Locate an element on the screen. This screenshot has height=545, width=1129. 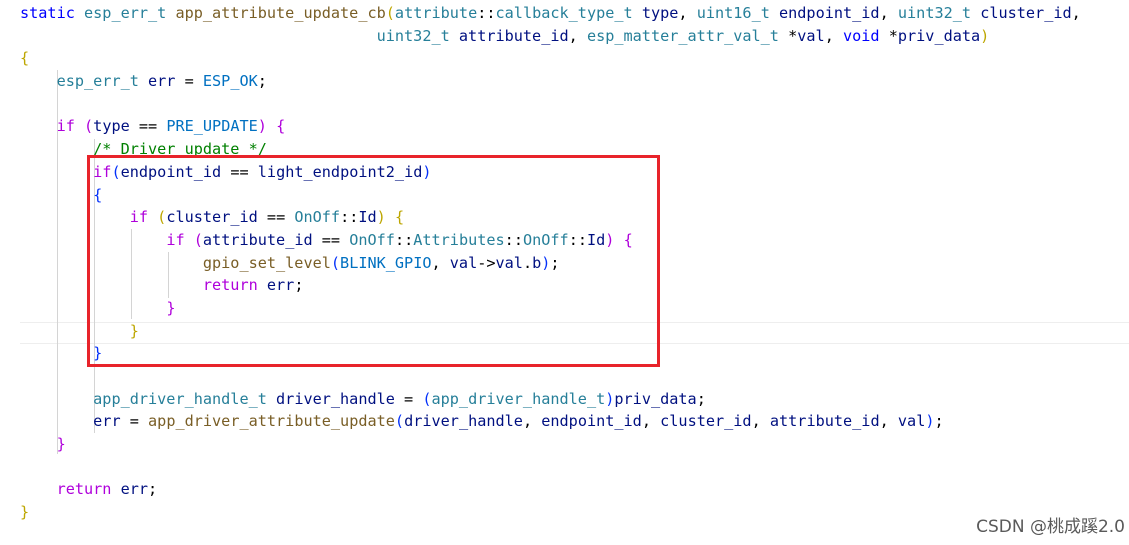
code-line: if (type == PRE_UPDATE) { is located at coordinates (550, 126).